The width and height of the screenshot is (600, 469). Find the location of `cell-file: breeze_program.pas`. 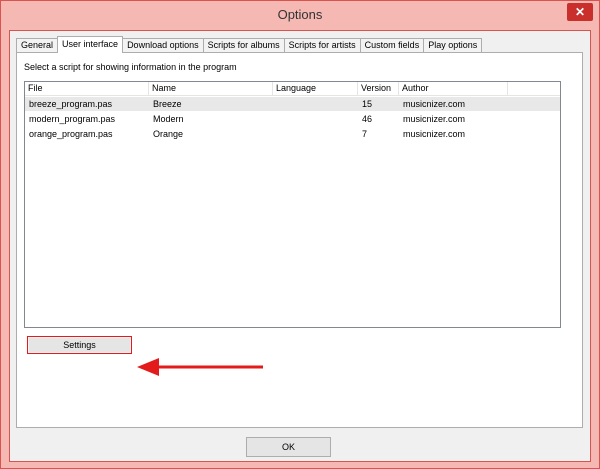

cell-file: breeze_program.pas is located at coordinates (71, 104).